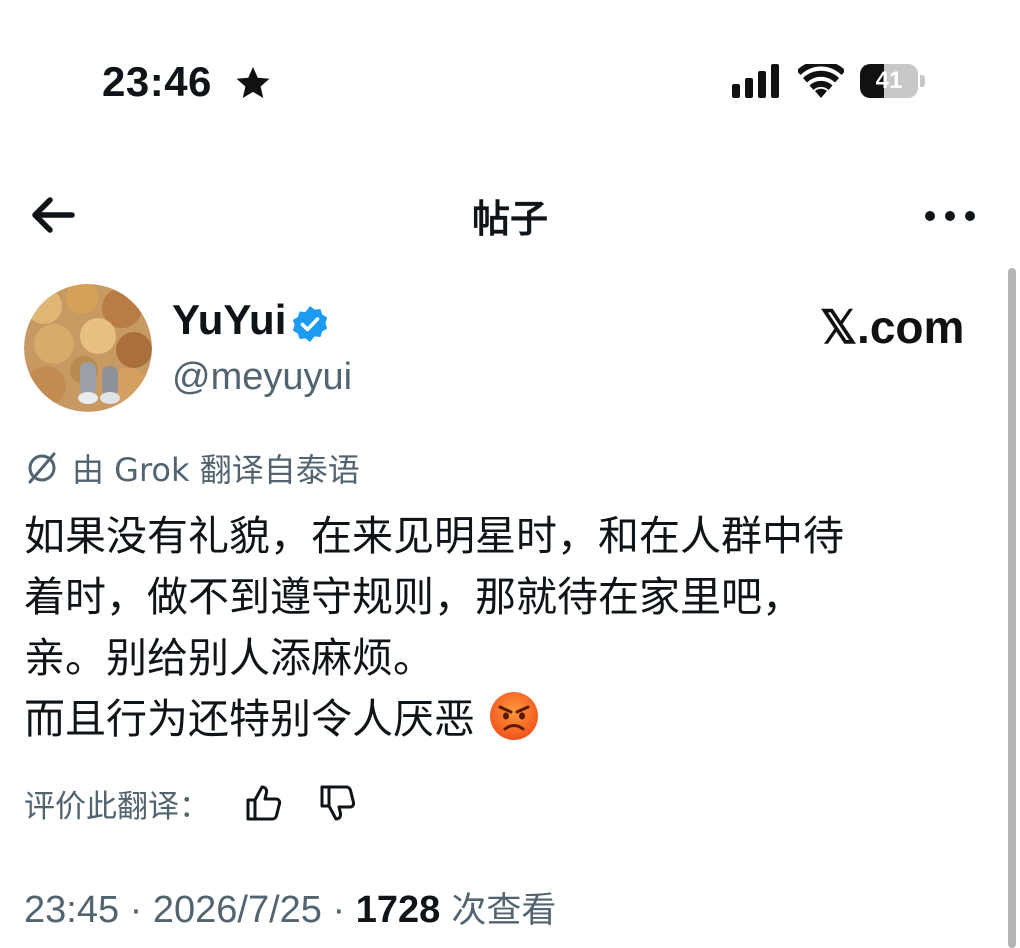  I want to click on angry-face-emoji-icon, so click(514, 716).